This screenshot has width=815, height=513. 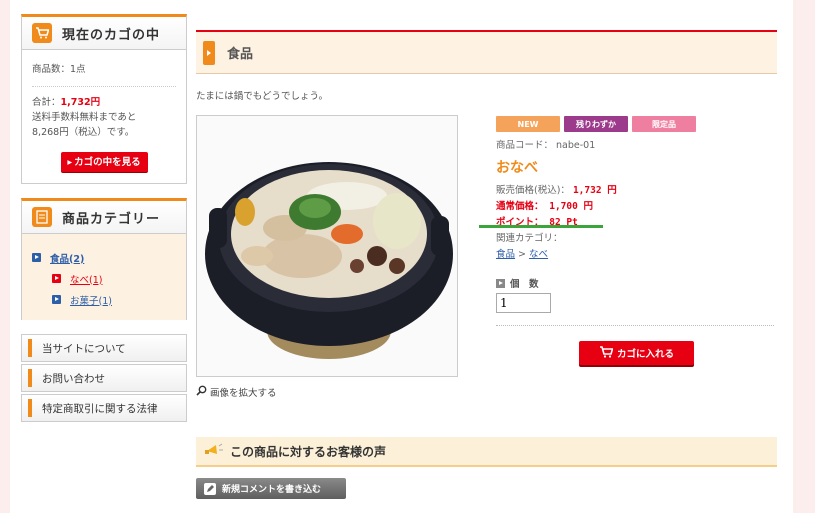 I want to click on tag-few-left: 残りわずか, so click(x=596, y=124).